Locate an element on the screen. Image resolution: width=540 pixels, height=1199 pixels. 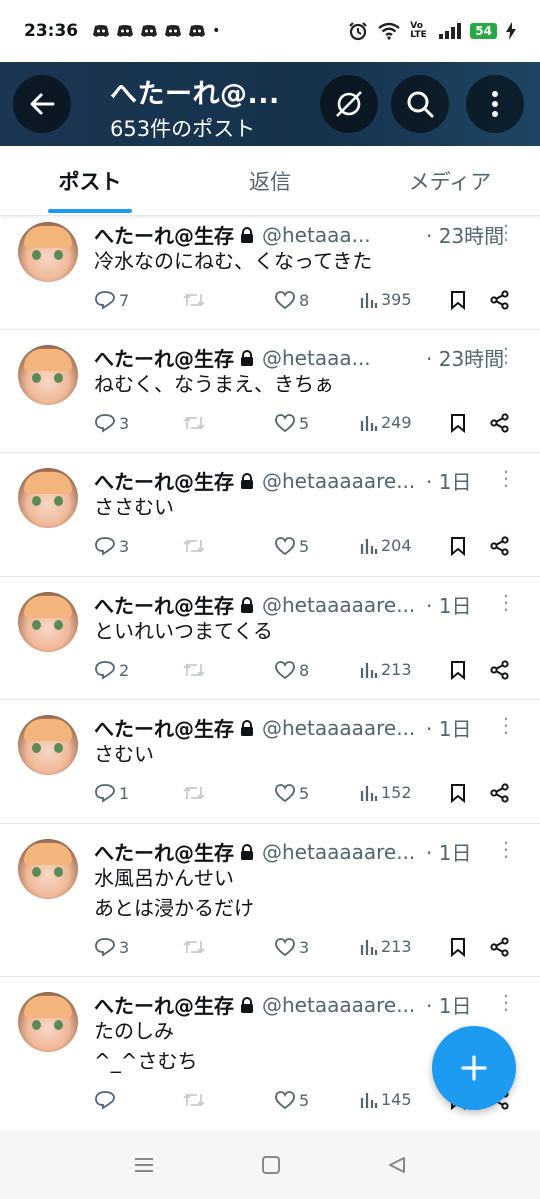
tab-replies: 返信 is located at coordinates (270, 180).